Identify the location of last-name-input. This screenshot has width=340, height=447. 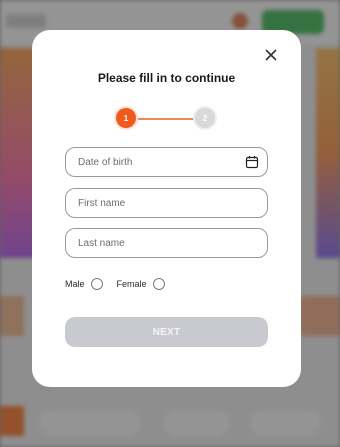
(166, 243).